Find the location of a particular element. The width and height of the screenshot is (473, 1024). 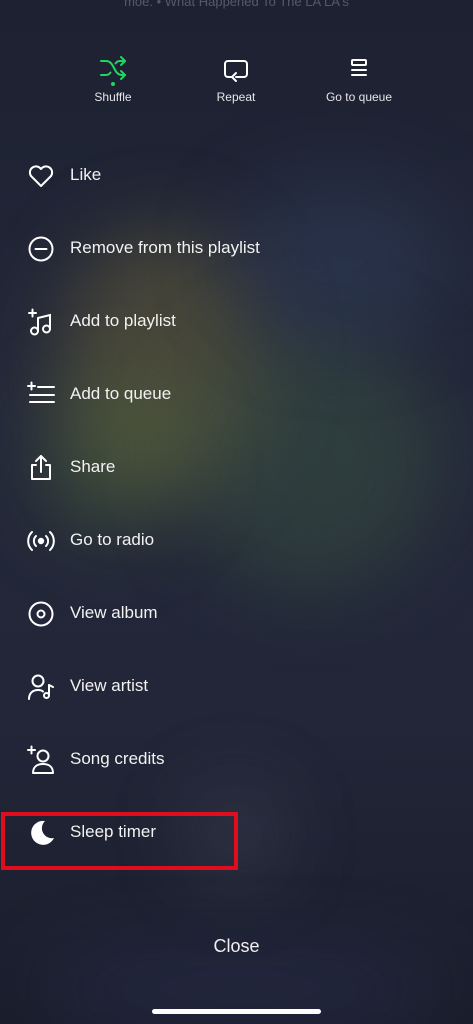

add-to-playlist-icon is located at coordinates (39, 322).